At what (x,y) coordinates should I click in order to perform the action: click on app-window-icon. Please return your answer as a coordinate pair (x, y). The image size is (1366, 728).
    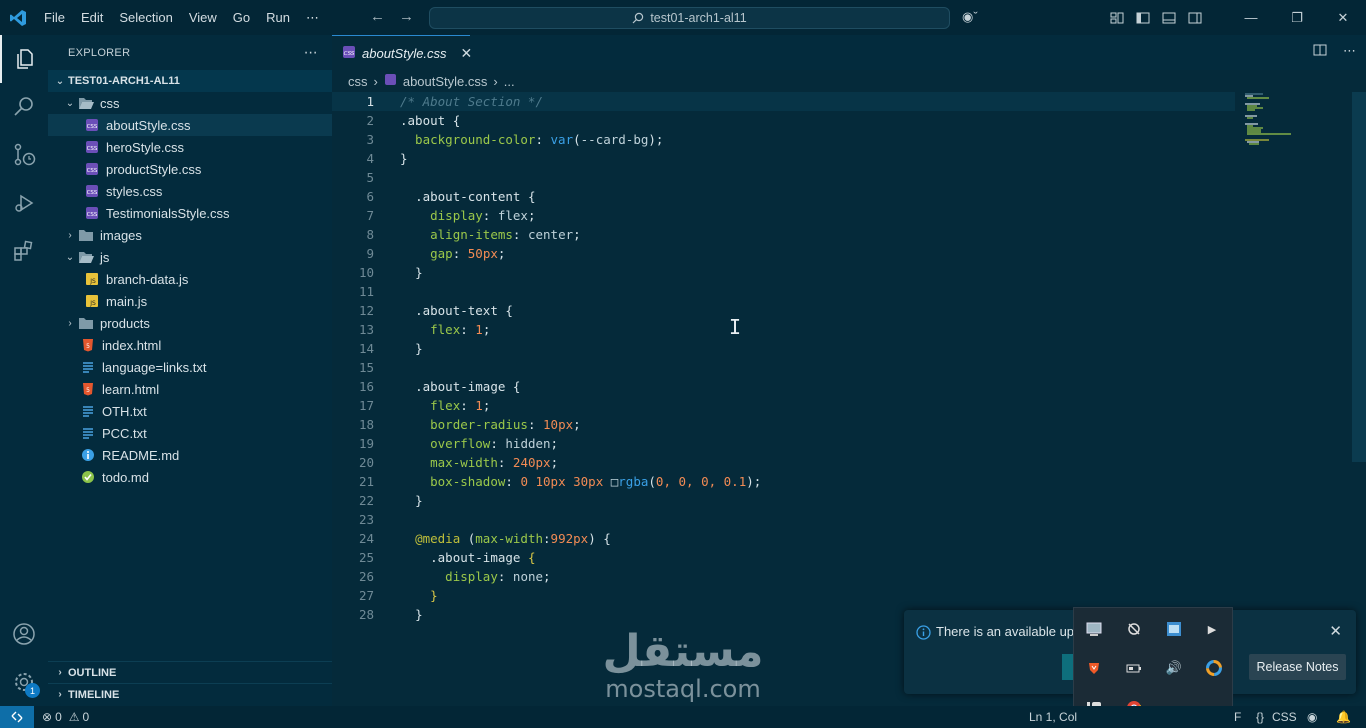
    Looking at the image, I should click on (1174, 629).